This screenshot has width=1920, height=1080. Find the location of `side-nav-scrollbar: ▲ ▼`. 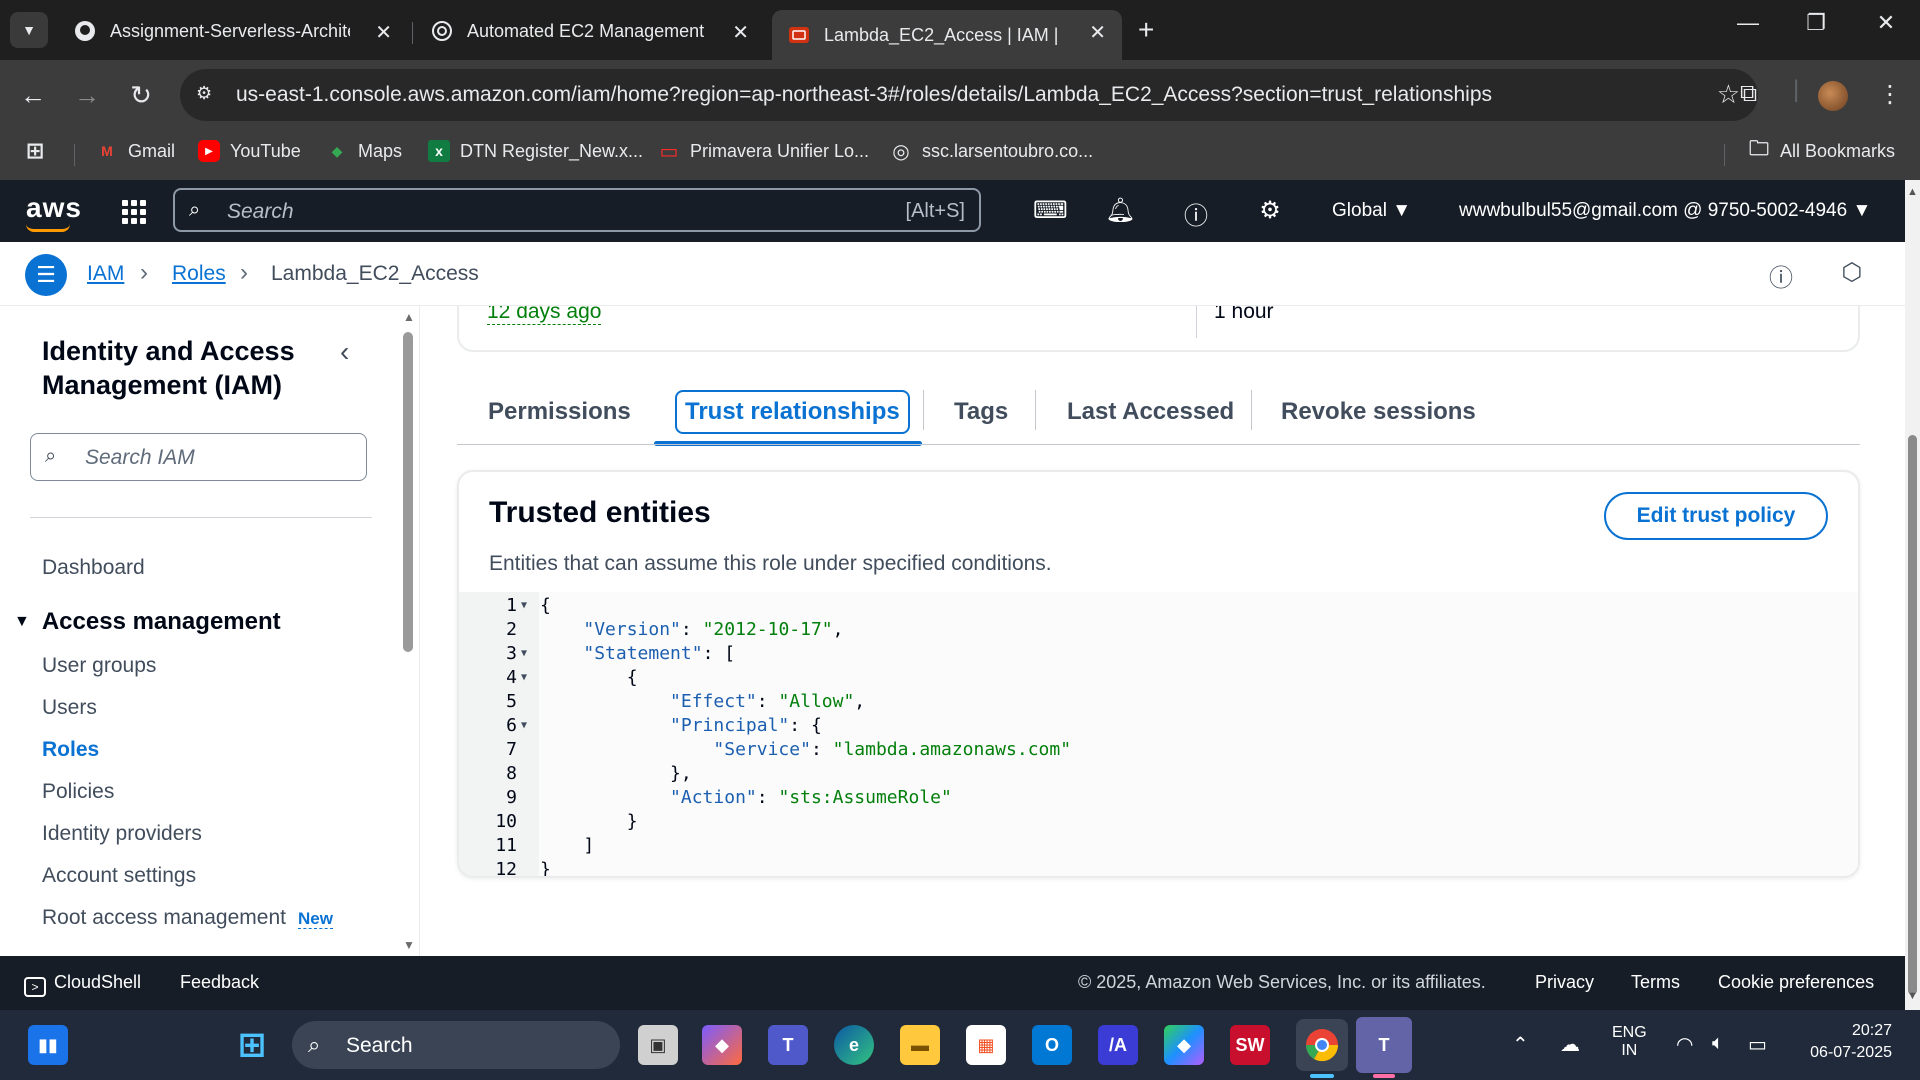

side-nav-scrollbar: ▲ ▼ is located at coordinates (408, 631).